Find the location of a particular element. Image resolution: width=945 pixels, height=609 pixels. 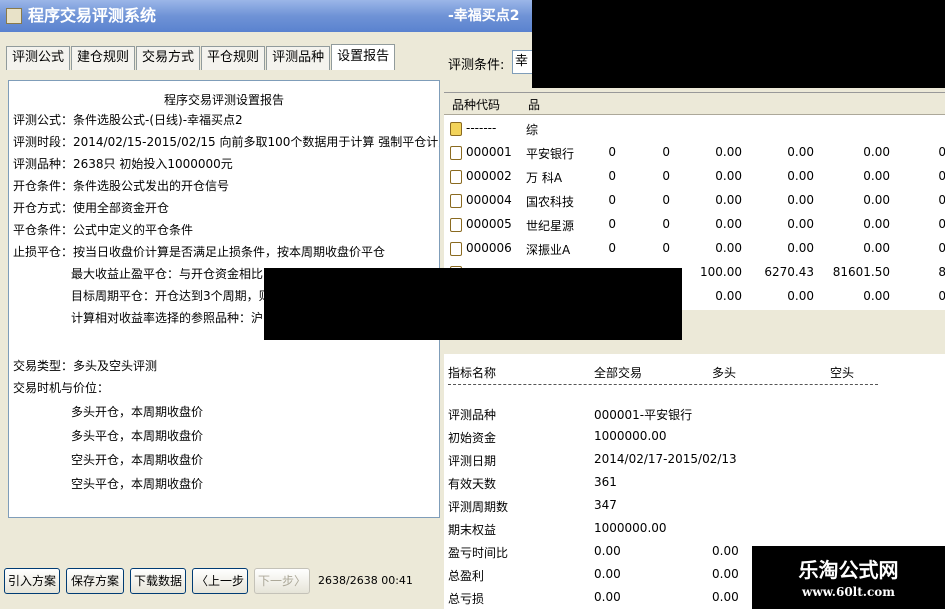

stats-header-short: 空头 is located at coordinates (842, 373).